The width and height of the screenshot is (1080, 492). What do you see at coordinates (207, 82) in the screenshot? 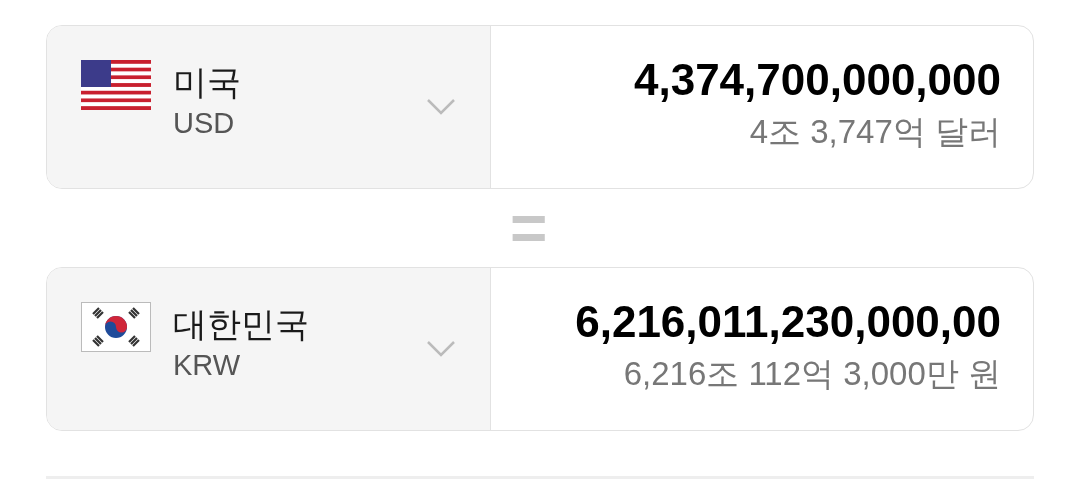
I see `country-name: 미국` at bounding box center [207, 82].